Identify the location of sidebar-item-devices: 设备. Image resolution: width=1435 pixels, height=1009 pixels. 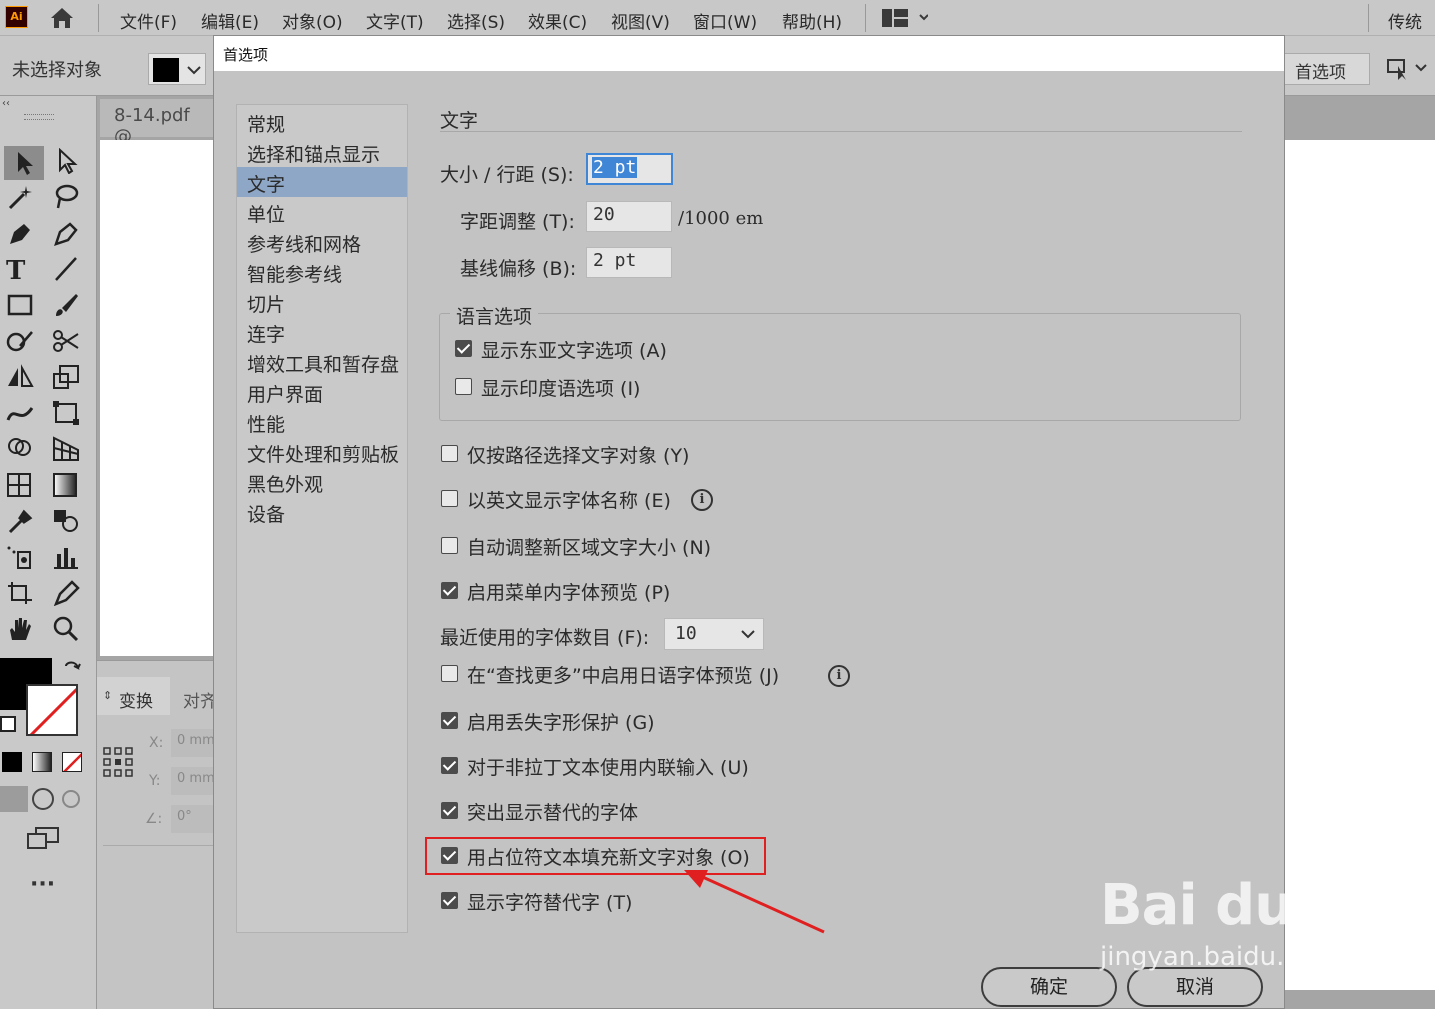
(322, 512).